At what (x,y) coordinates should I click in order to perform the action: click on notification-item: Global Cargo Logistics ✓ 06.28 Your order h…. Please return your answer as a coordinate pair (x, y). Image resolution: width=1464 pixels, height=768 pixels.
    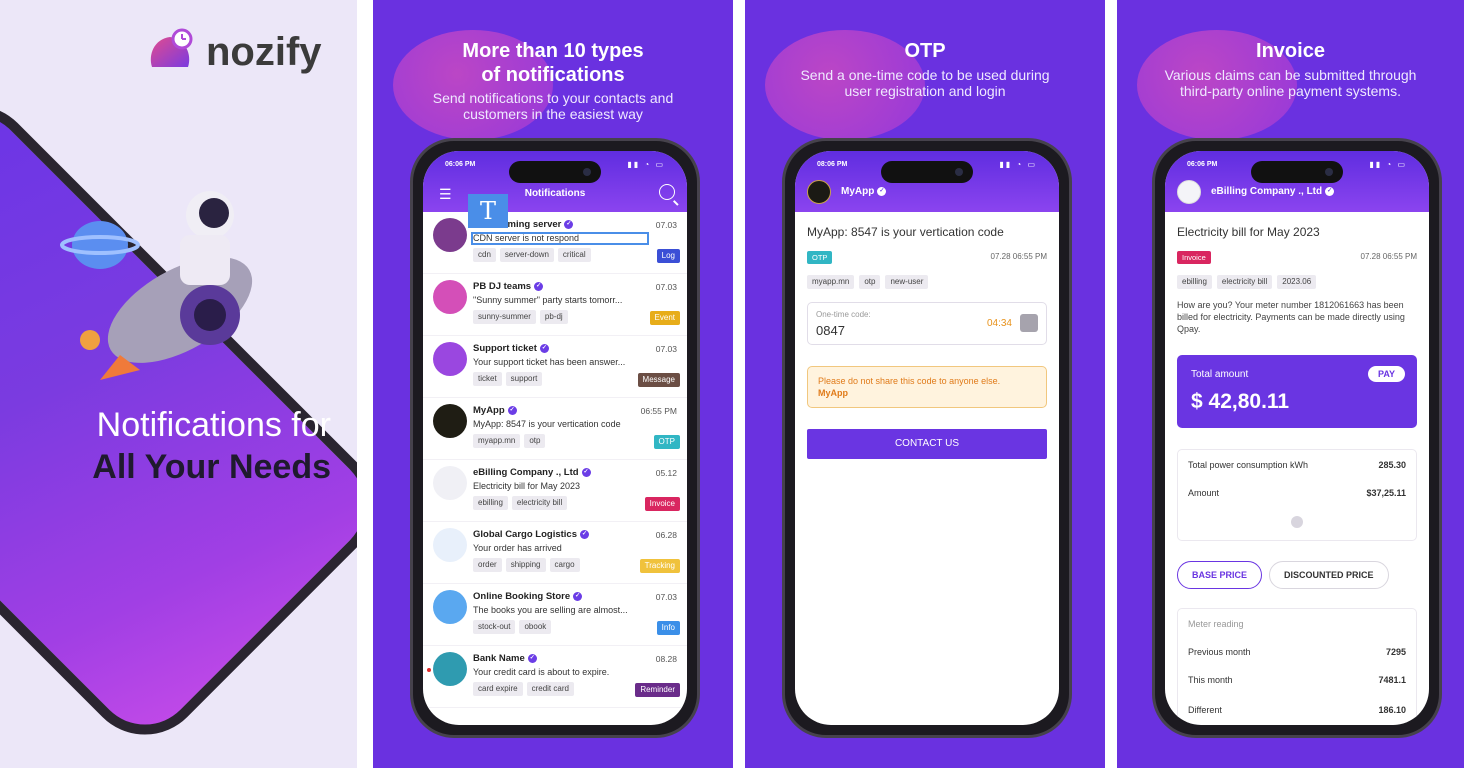
    Looking at the image, I should click on (555, 553).